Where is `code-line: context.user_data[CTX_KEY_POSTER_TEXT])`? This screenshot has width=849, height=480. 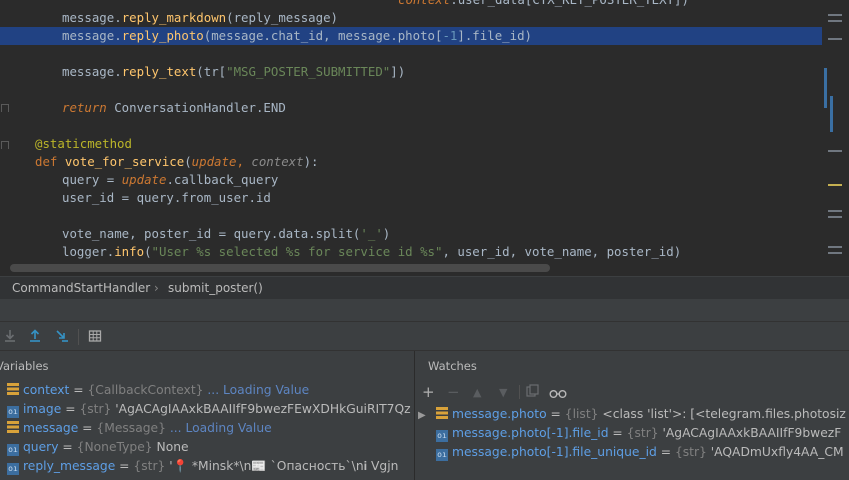 code-line: context.user_data[CTX_KEY_POSTER_TEXT]) is located at coordinates (411, 4).